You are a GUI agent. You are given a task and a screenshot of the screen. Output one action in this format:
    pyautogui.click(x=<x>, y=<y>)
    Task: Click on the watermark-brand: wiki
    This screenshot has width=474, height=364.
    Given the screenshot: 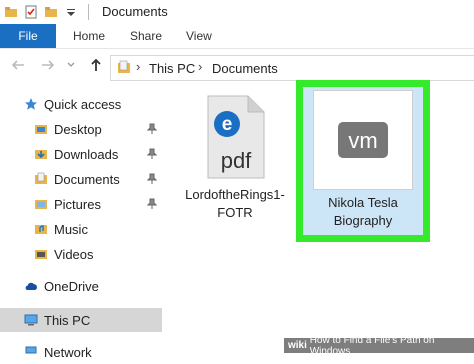 What is the action you would take?
    pyautogui.click(x=297, y=345)
    